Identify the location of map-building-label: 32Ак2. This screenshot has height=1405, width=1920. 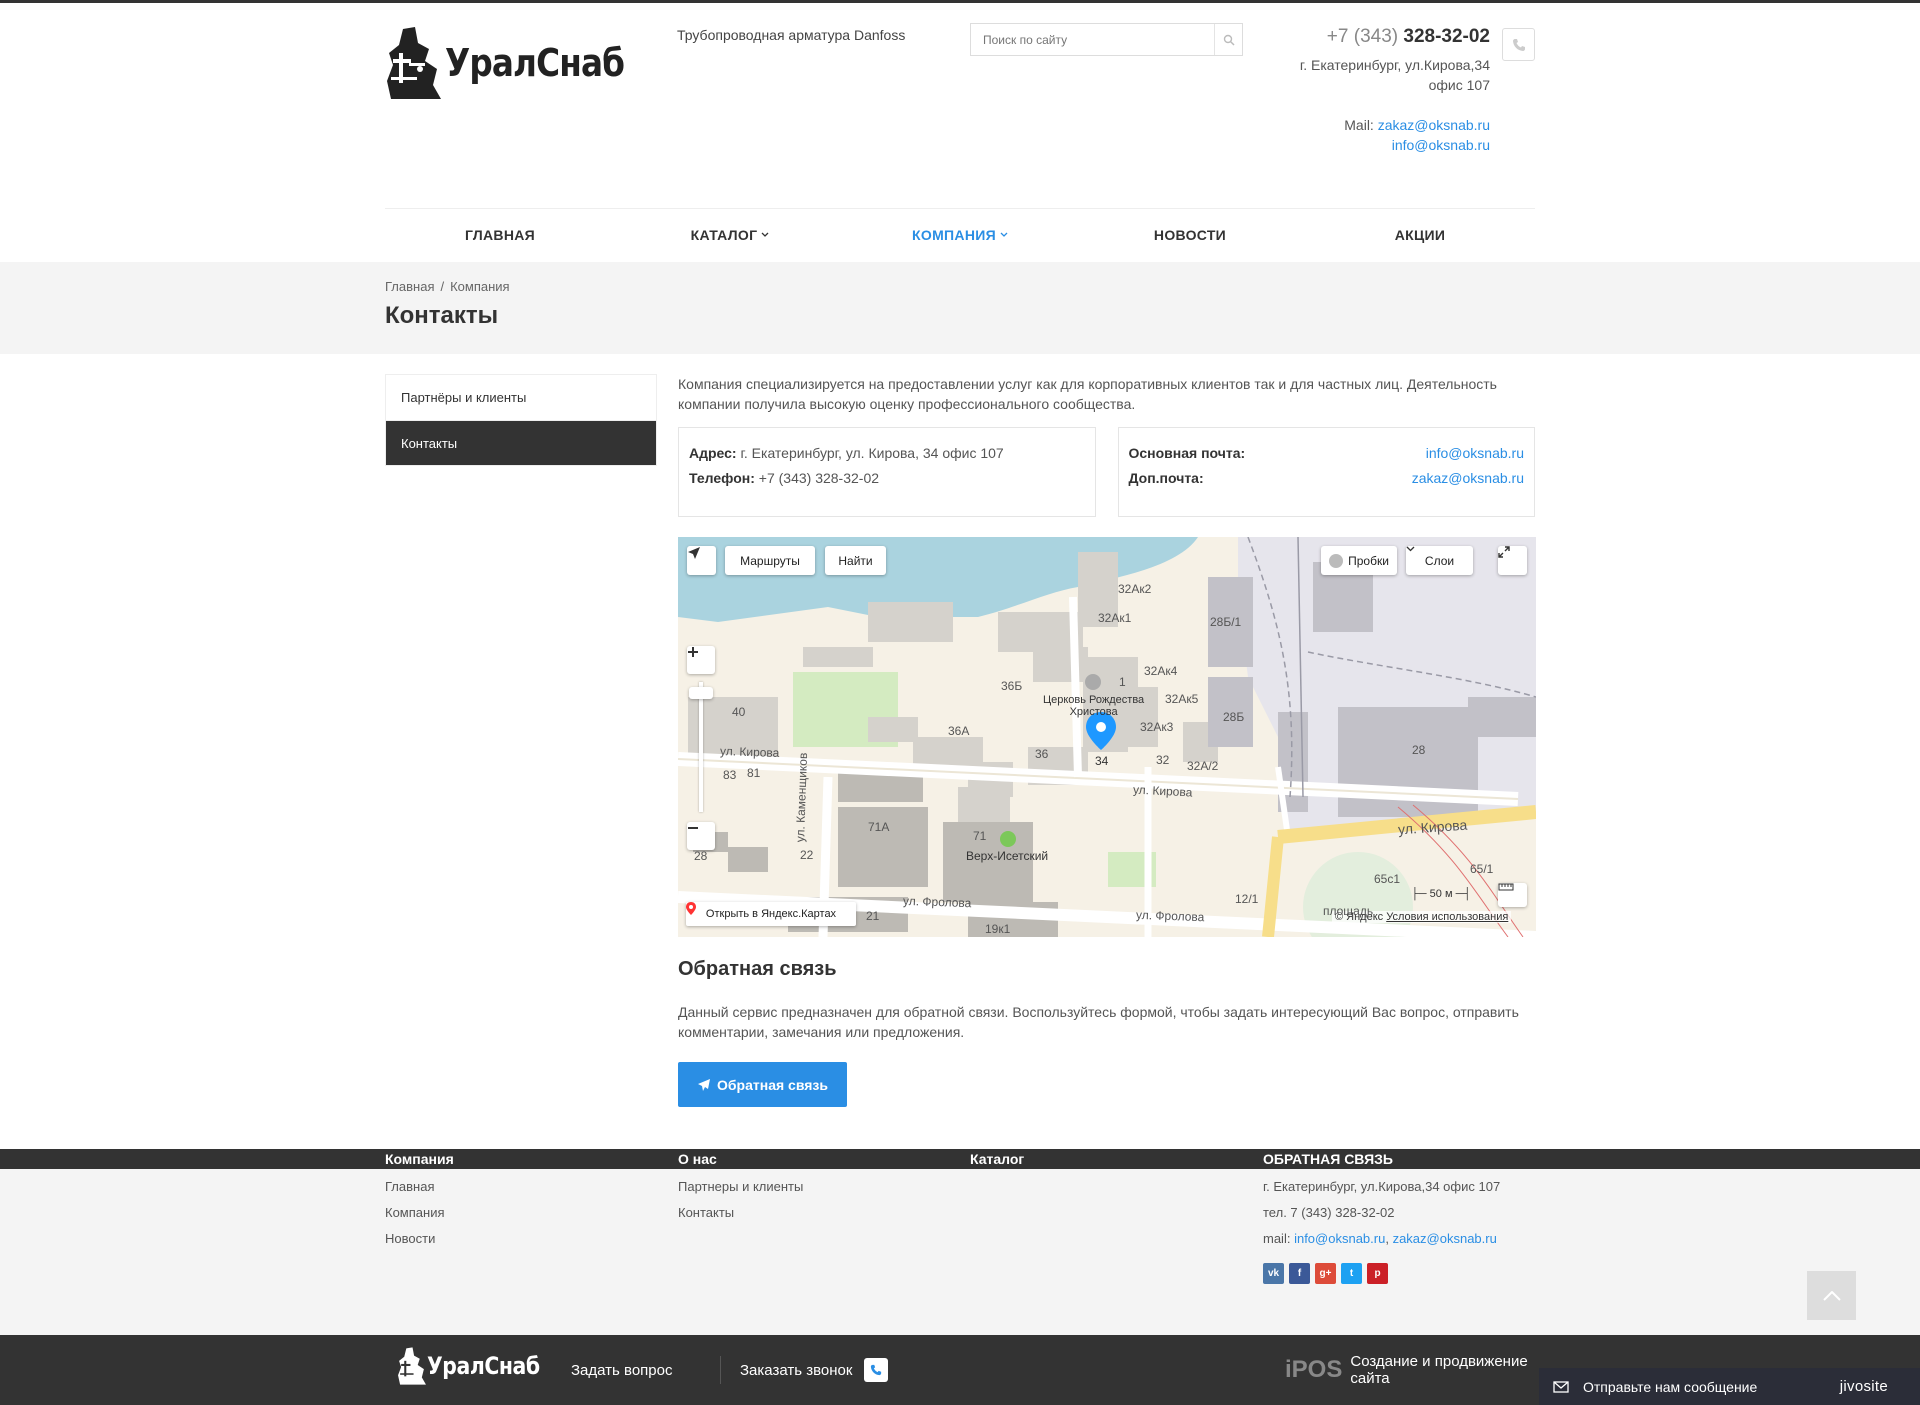
(1135, 589).